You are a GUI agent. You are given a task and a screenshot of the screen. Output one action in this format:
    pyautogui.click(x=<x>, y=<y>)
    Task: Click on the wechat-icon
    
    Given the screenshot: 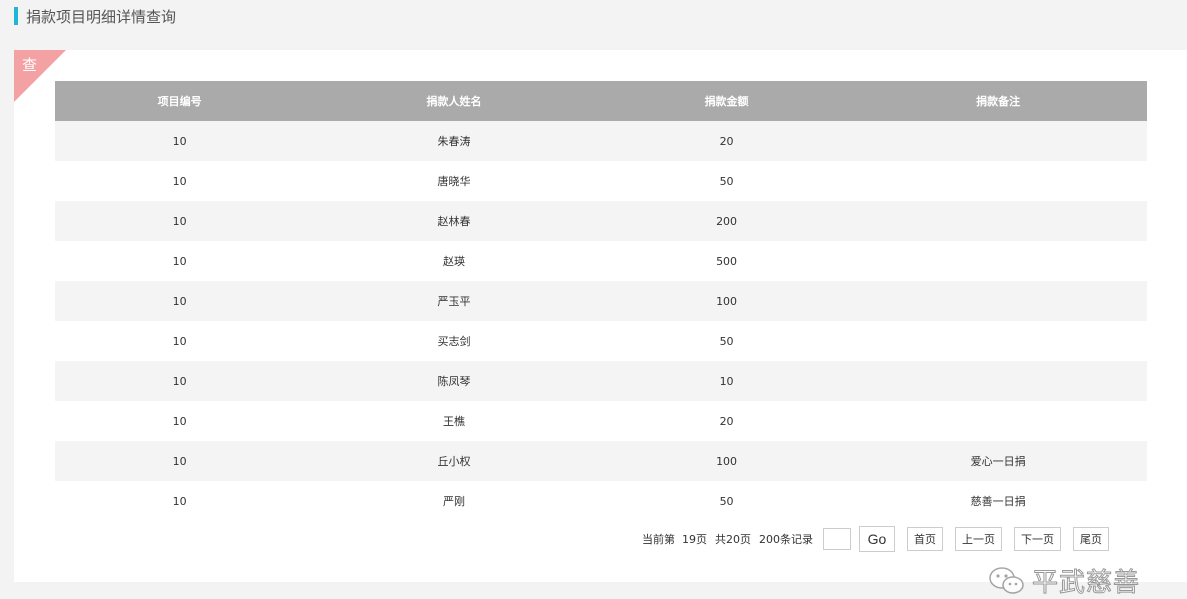 What is the action you would take?
    pyautogui.click(x=1006, y=580)
    